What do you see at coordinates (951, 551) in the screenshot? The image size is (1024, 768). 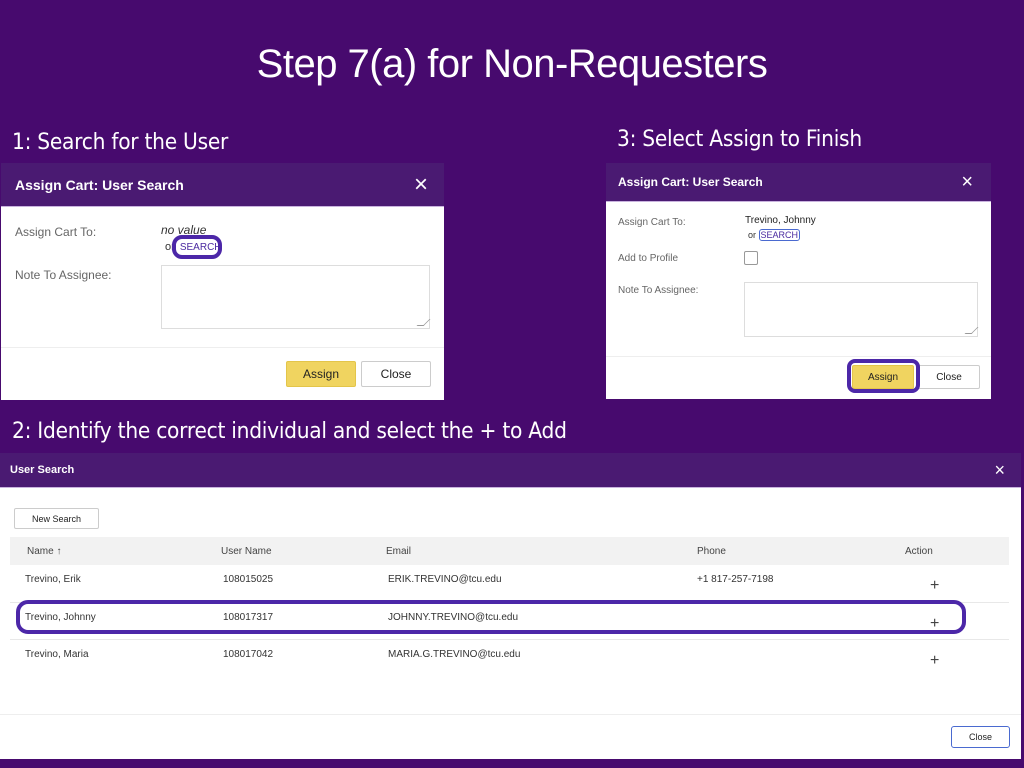 I see `column-header-action: Action` at bounding box center [951, 551].